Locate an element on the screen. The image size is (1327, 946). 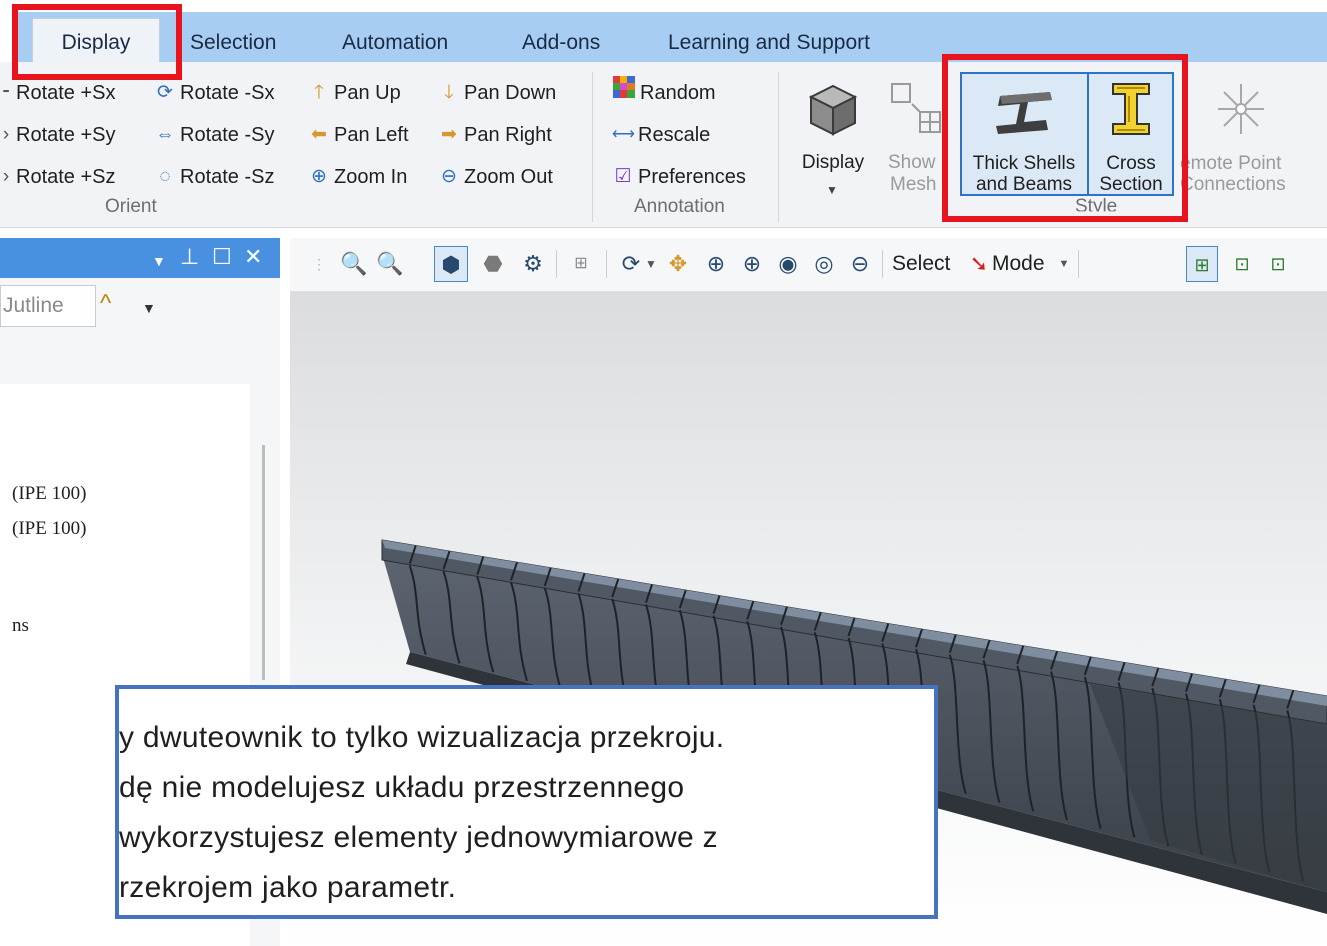
tab-add-ons: Add-ons is located at coordinates (561, 45).